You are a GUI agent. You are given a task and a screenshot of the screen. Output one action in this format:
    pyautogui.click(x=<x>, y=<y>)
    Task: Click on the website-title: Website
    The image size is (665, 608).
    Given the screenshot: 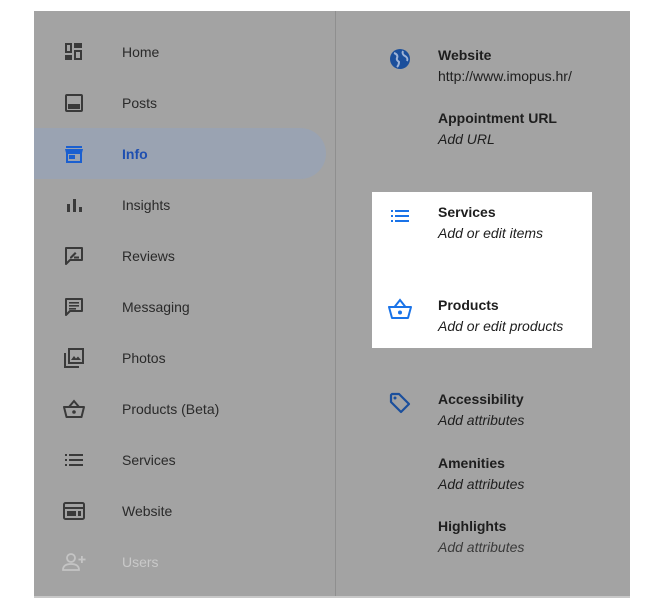 What is the action you would take?
    pyautogui.click(x=465, y=55)
    